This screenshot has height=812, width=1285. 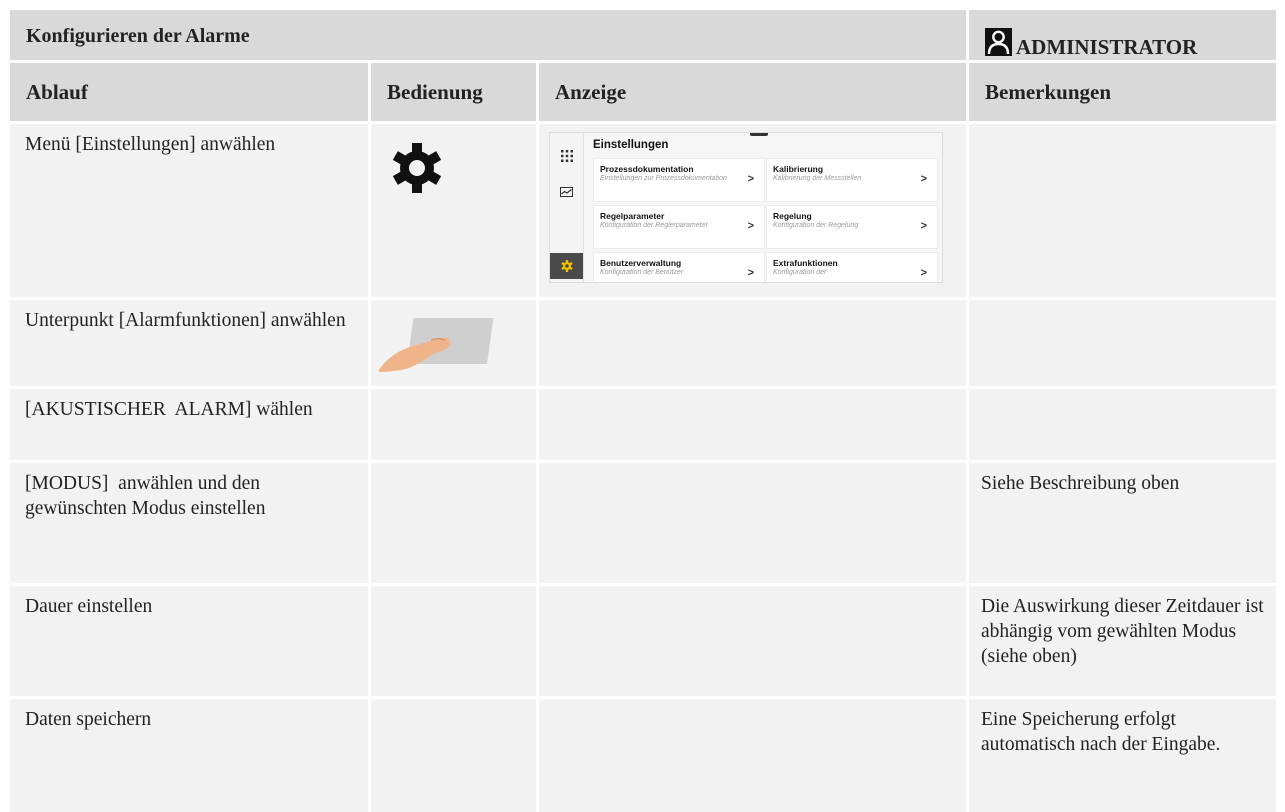 What do you see at coordinates (566, 156) in the screenshot?
I see `grid-icon` at bounding box center [566, 156].